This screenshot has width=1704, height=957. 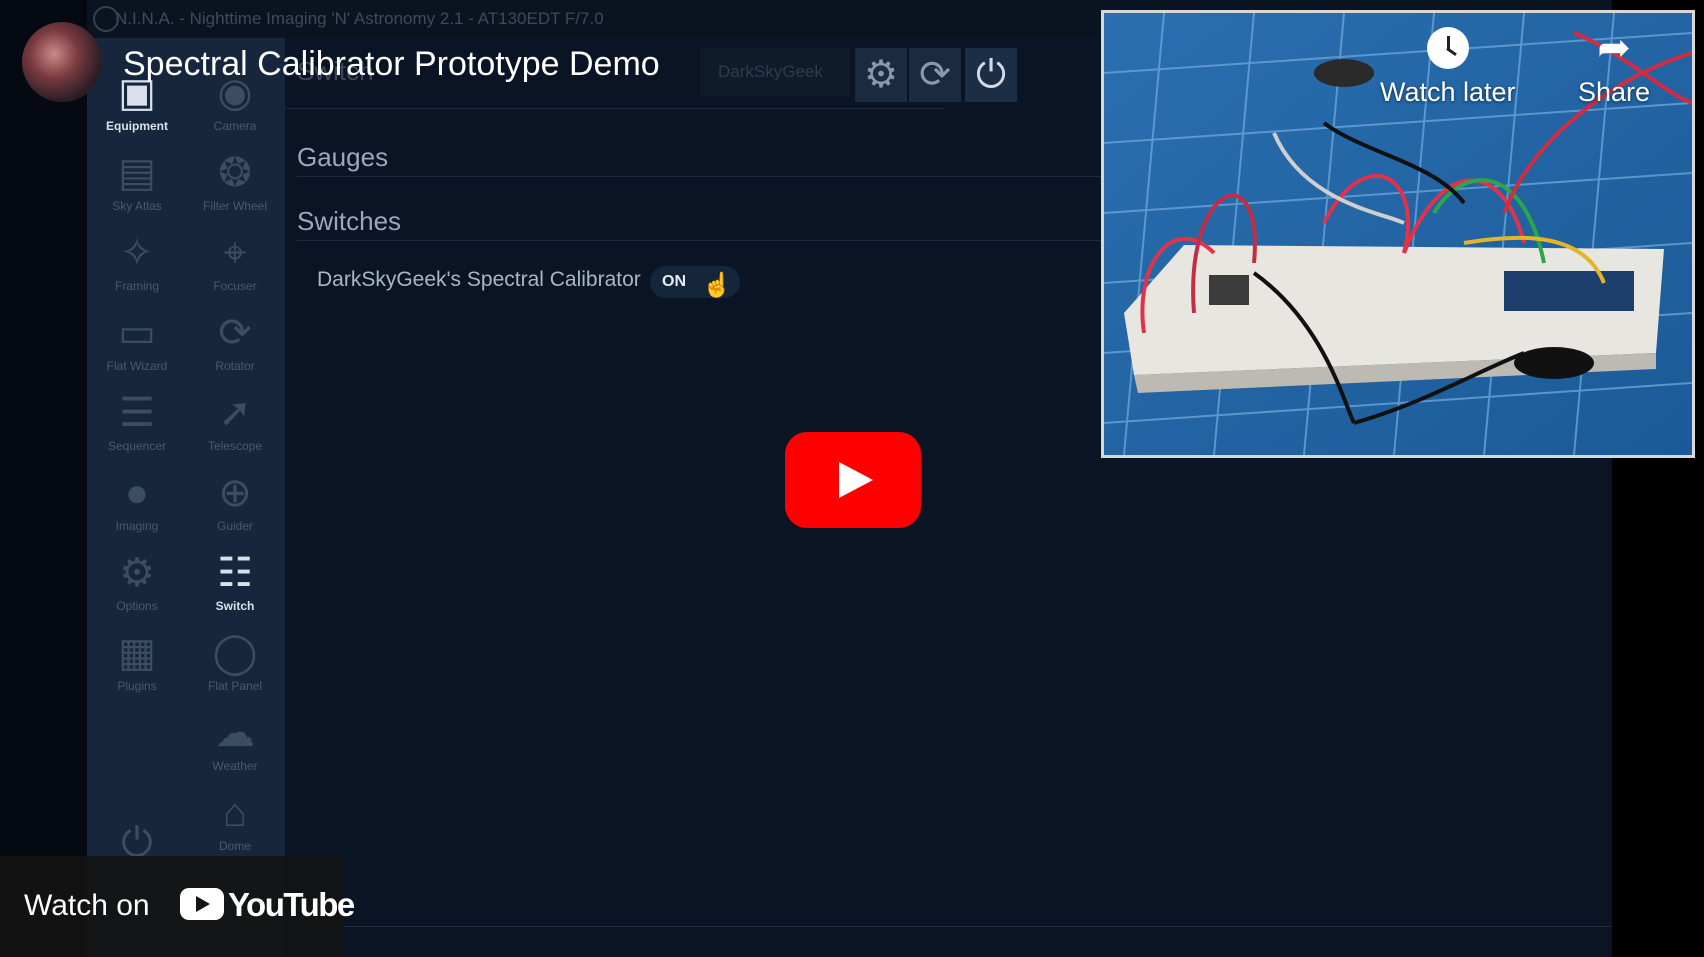 I want to click on sidebar-item-weather: ☁ Weather, so click(x=235, y=747).